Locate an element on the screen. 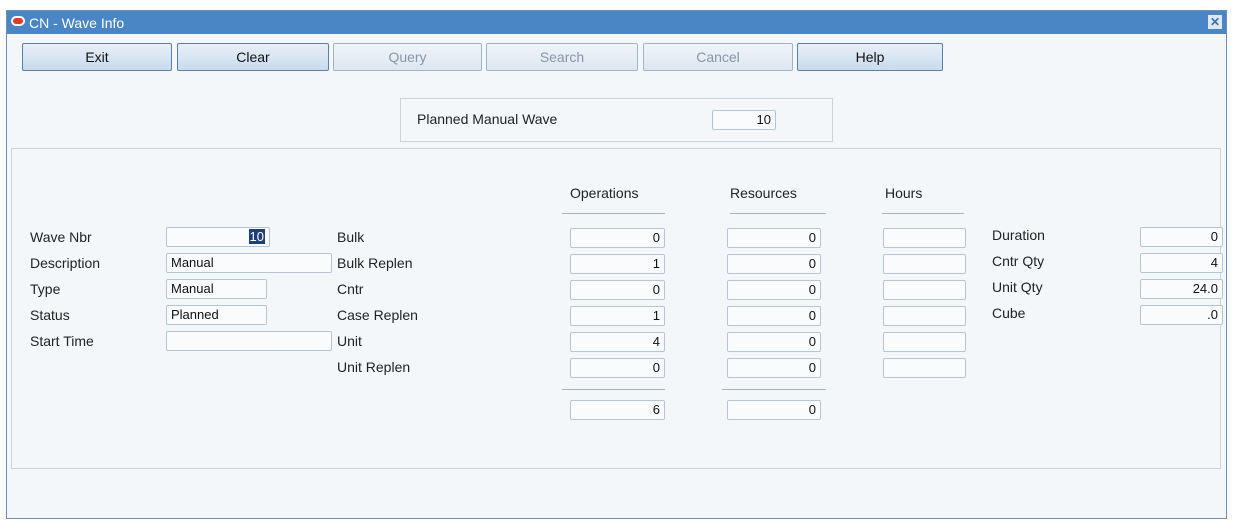 The width and height of the screenshot is (1233, 521). start-time-label: Start Time is located at coordinates (62, 341).